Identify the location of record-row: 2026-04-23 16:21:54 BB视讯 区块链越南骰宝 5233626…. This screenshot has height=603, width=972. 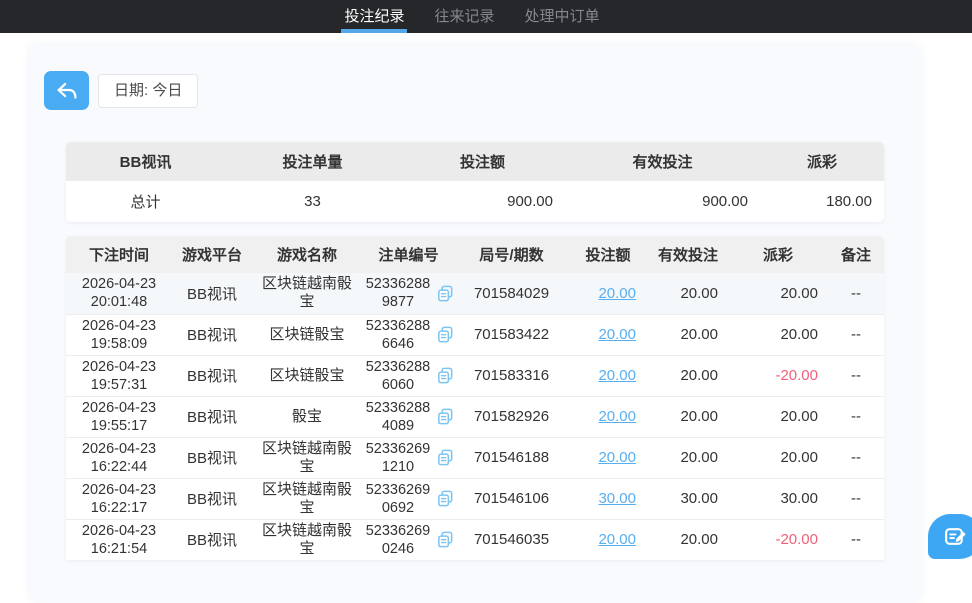
(475, 539).